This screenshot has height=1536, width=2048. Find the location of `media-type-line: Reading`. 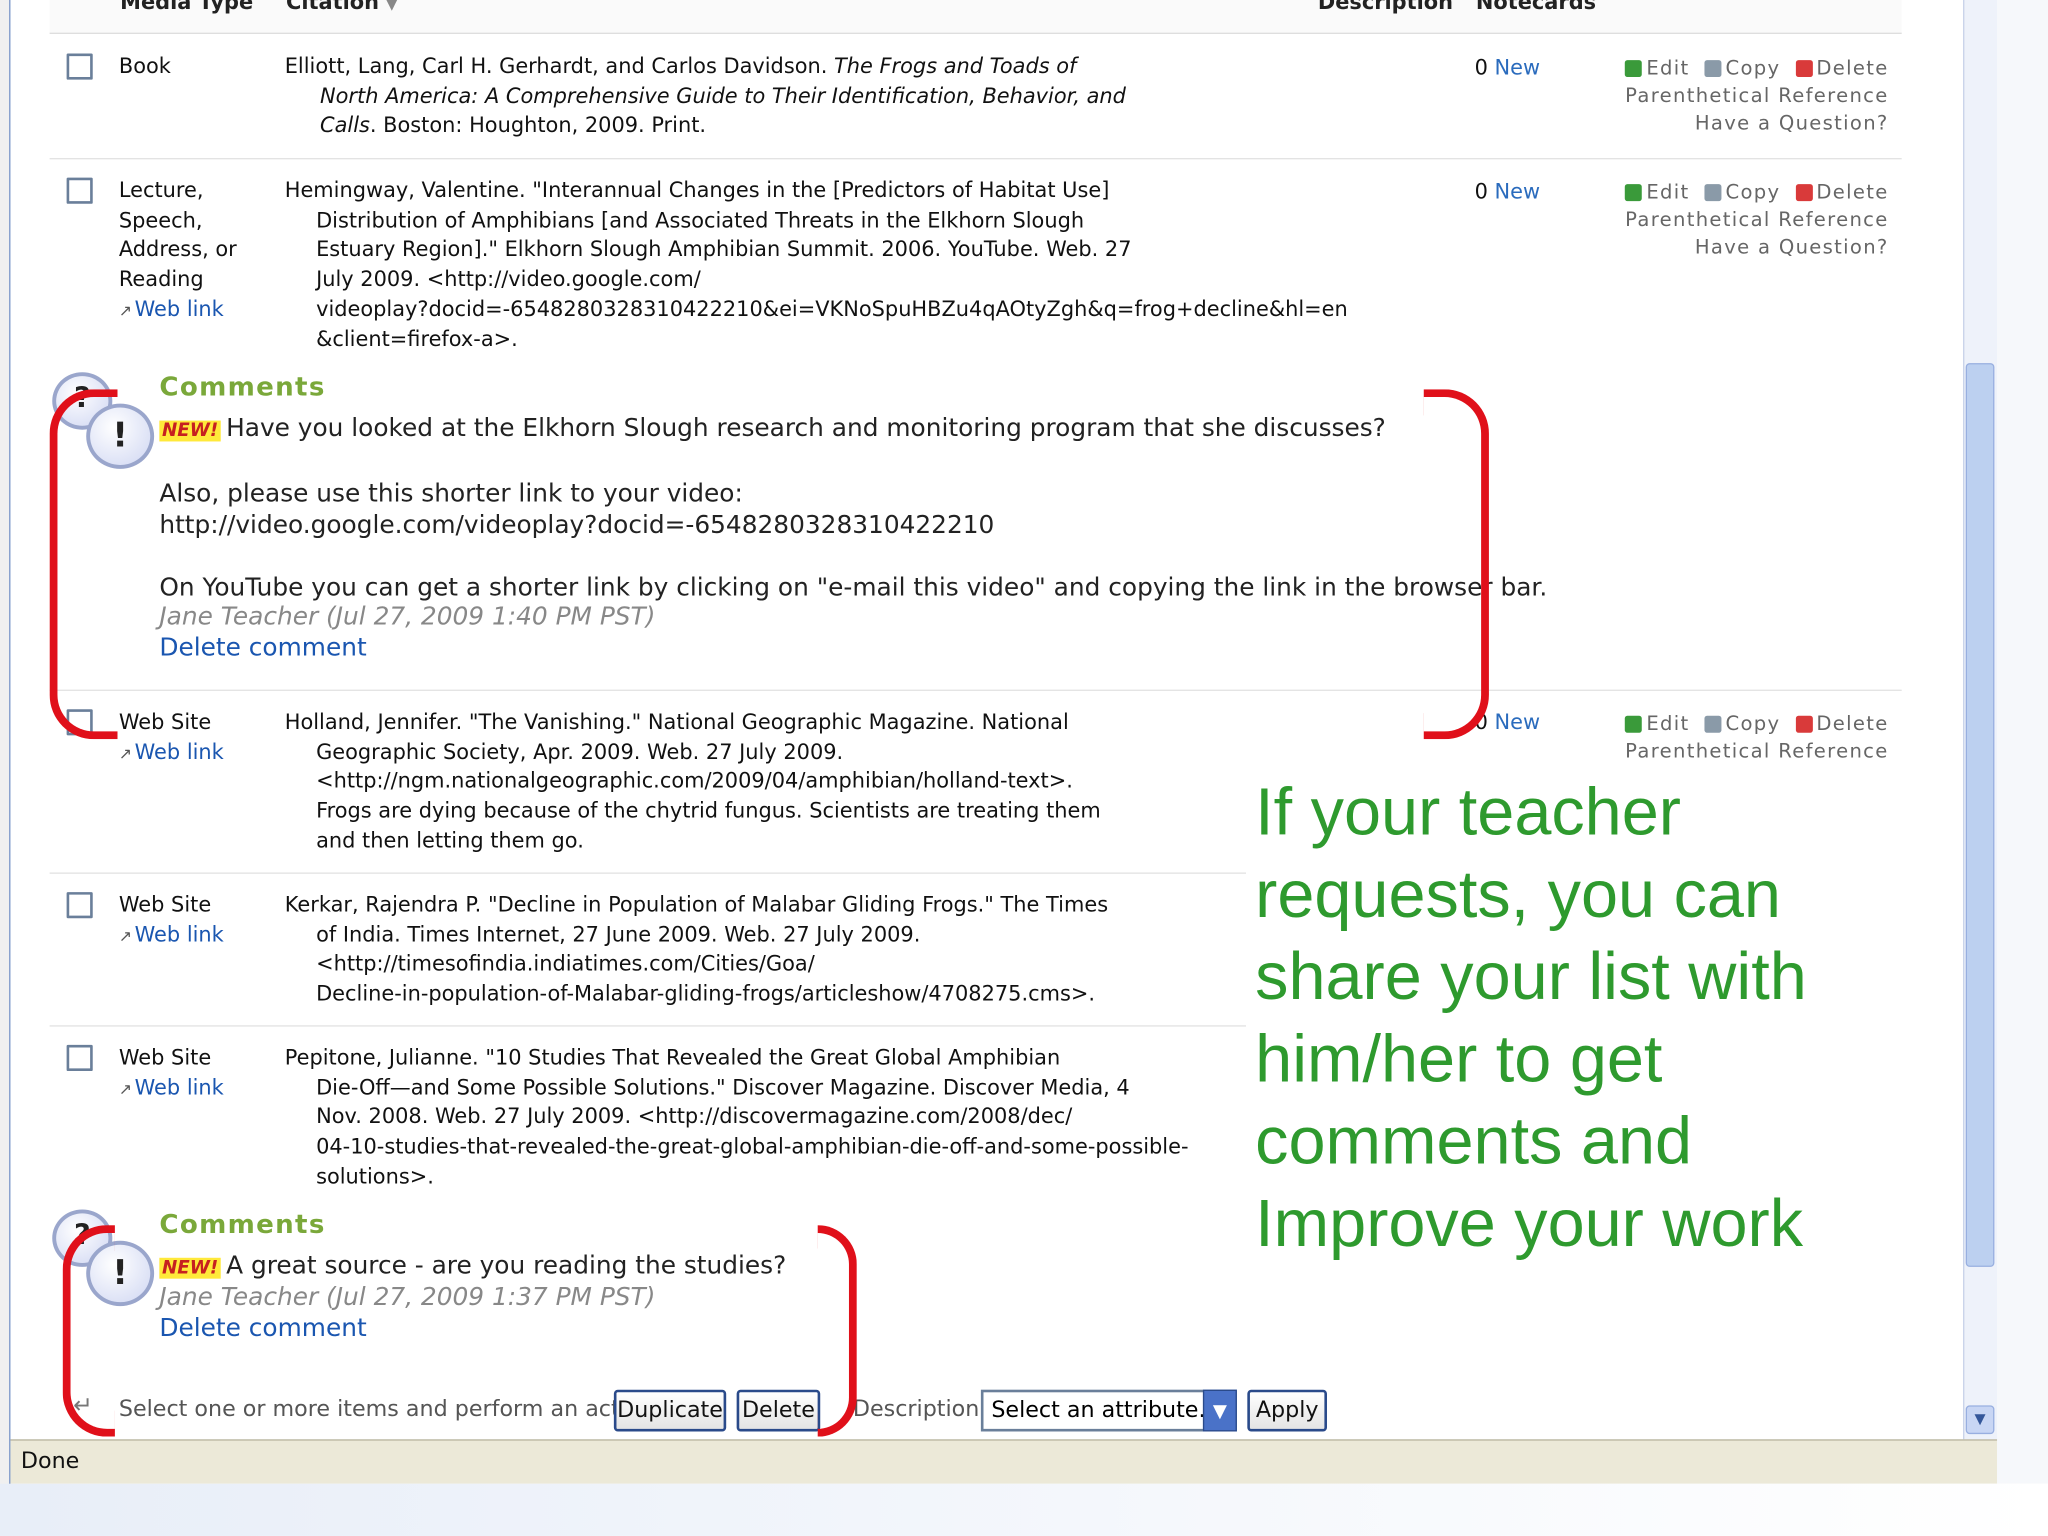

media-type-line: Reading is located at coordinates (161, 279).